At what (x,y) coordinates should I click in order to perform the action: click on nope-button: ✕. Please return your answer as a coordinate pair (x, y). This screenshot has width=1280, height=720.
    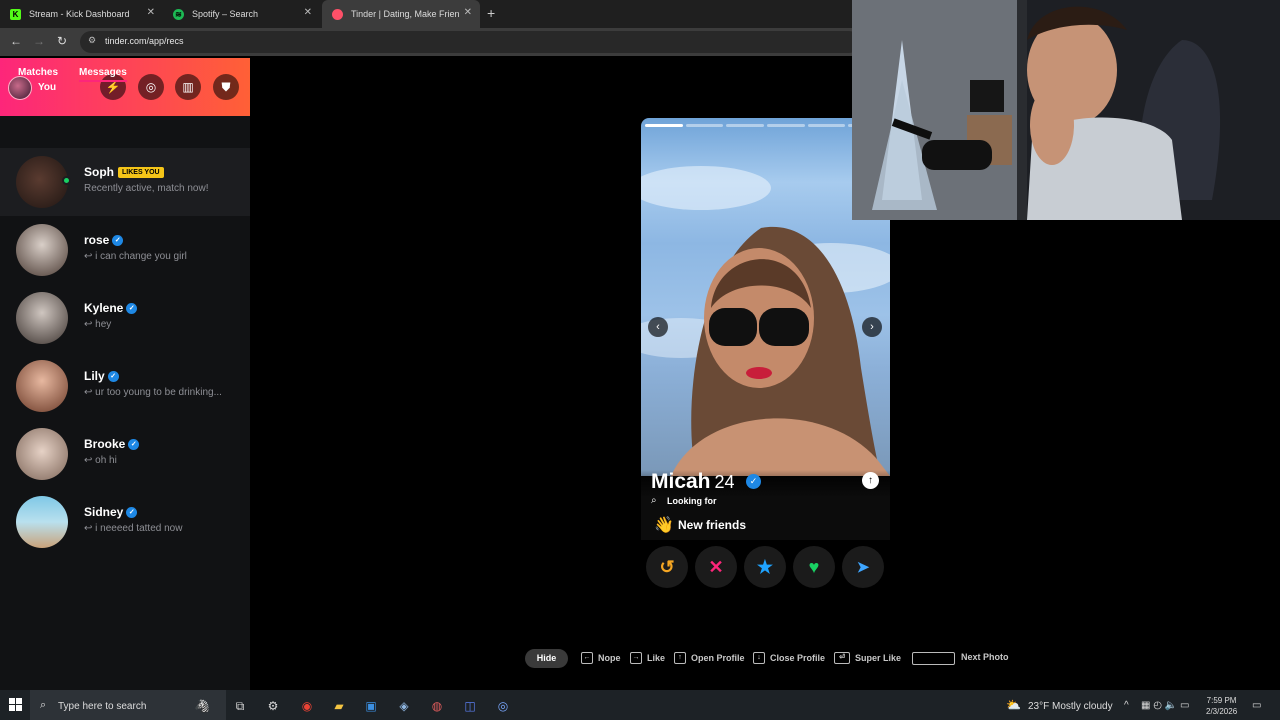
    Looking at the image, I should click on (716, 567).